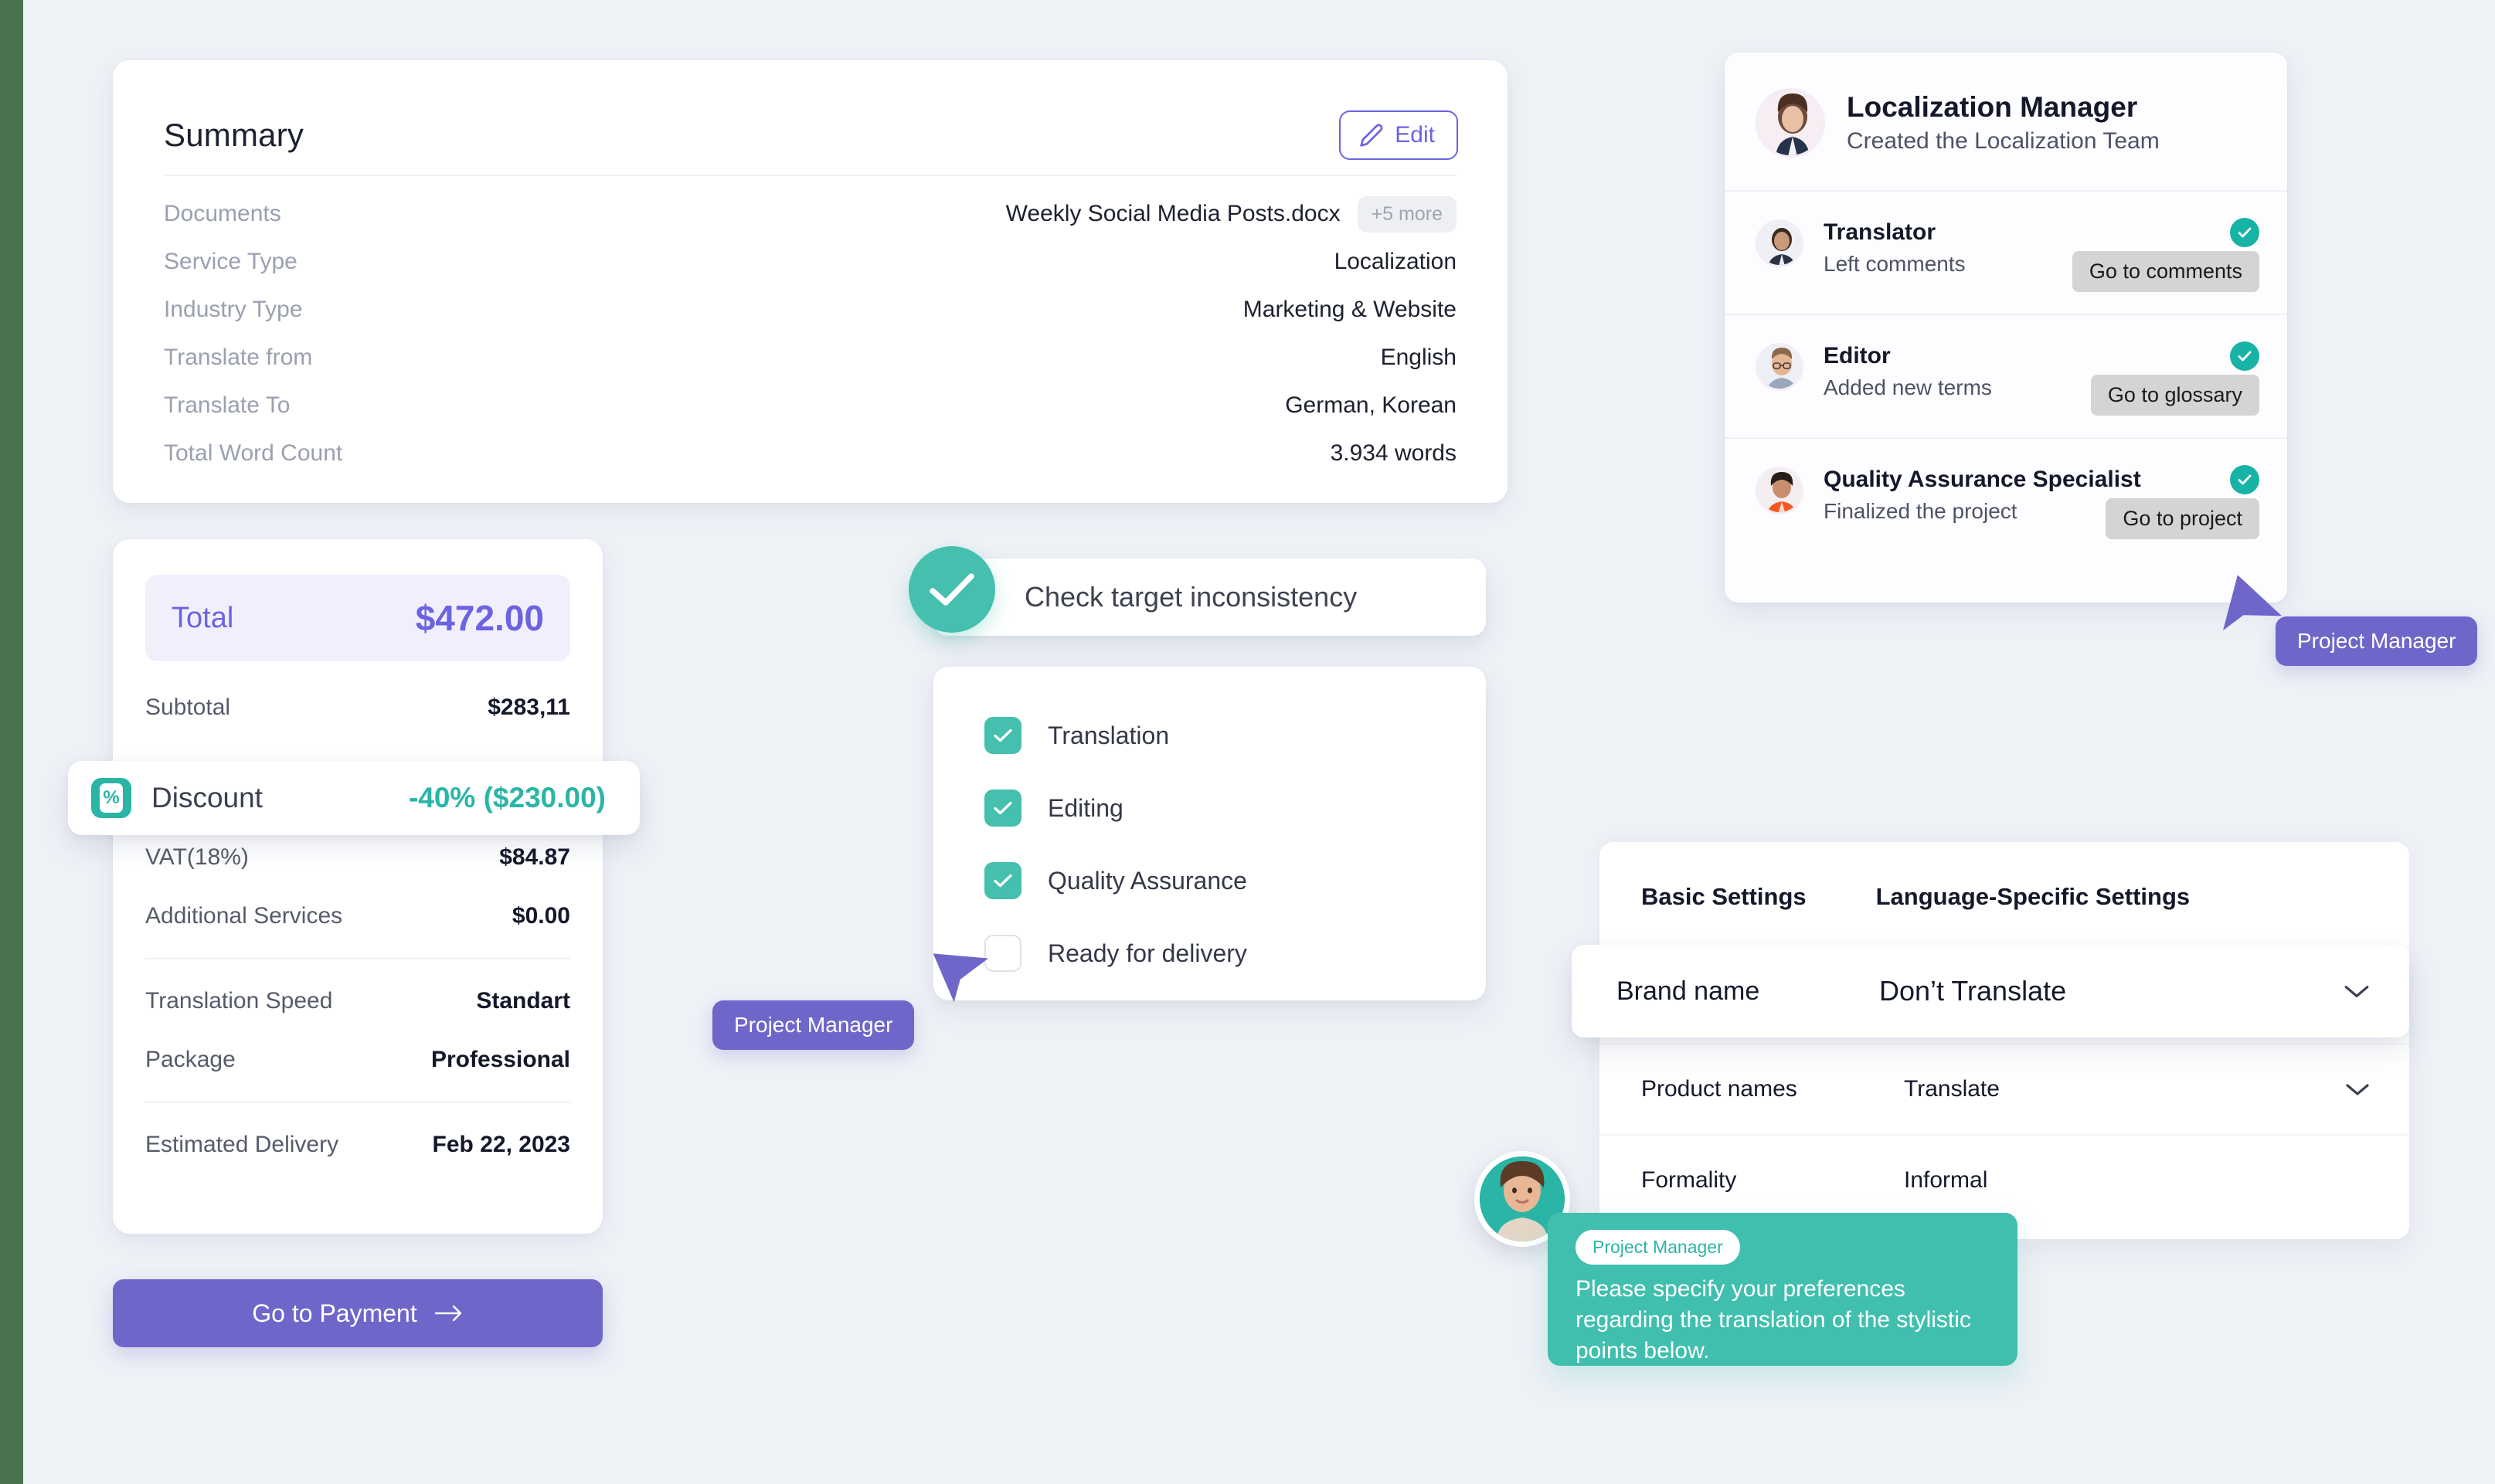 The image size is (2495, 1484). What do you see at coordinates (810, 262) in the screenshot?
I see `summary-row-service-type: Service Type Localization` at bounding box center [810, 262].